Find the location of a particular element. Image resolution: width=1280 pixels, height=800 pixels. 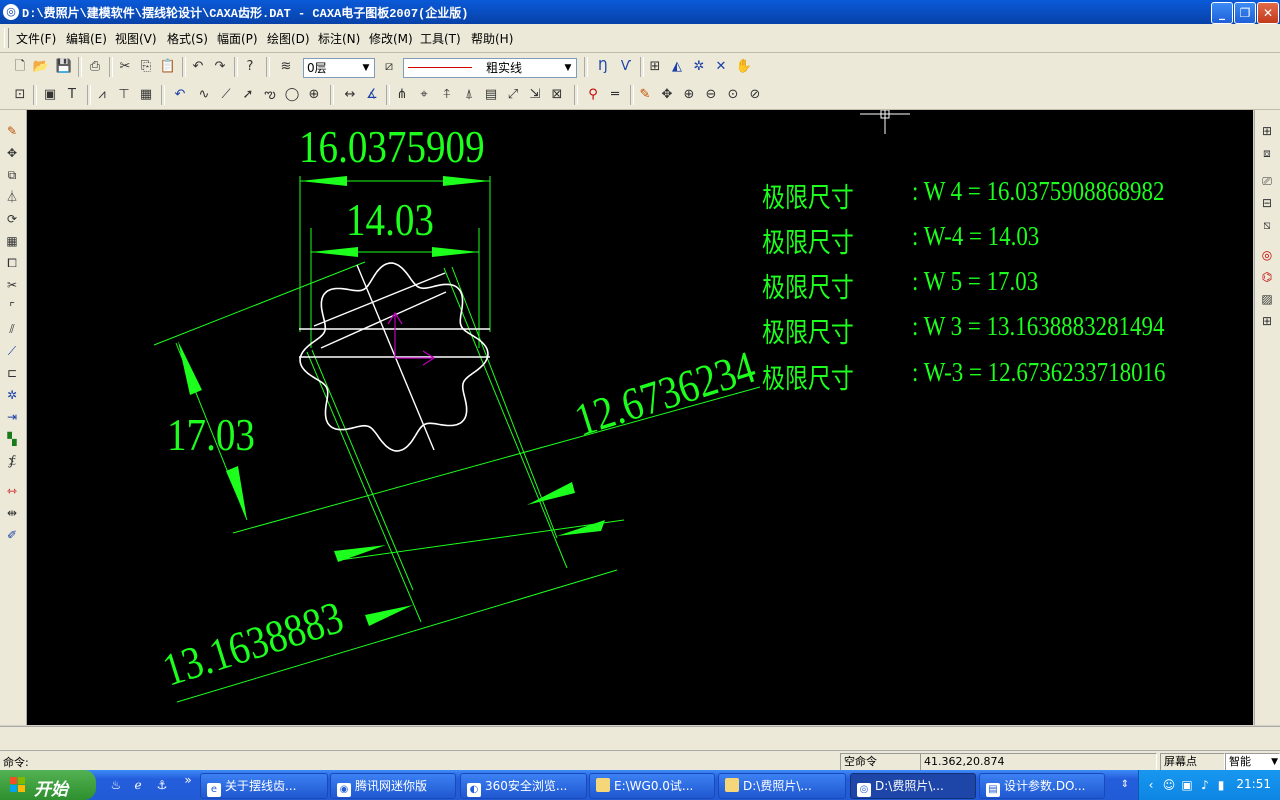

tray-volume-icon: ♪ is located at coordinates (1205, 785).